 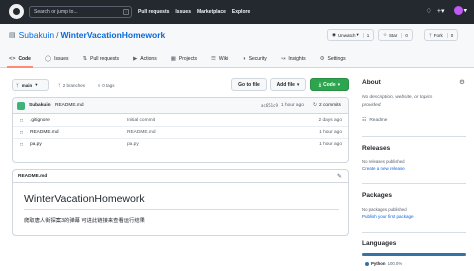 What do you see at coordinates (141, 132) in the screenshot?
I see `file-commit-message: README.md` at bounding box center [141, 132].